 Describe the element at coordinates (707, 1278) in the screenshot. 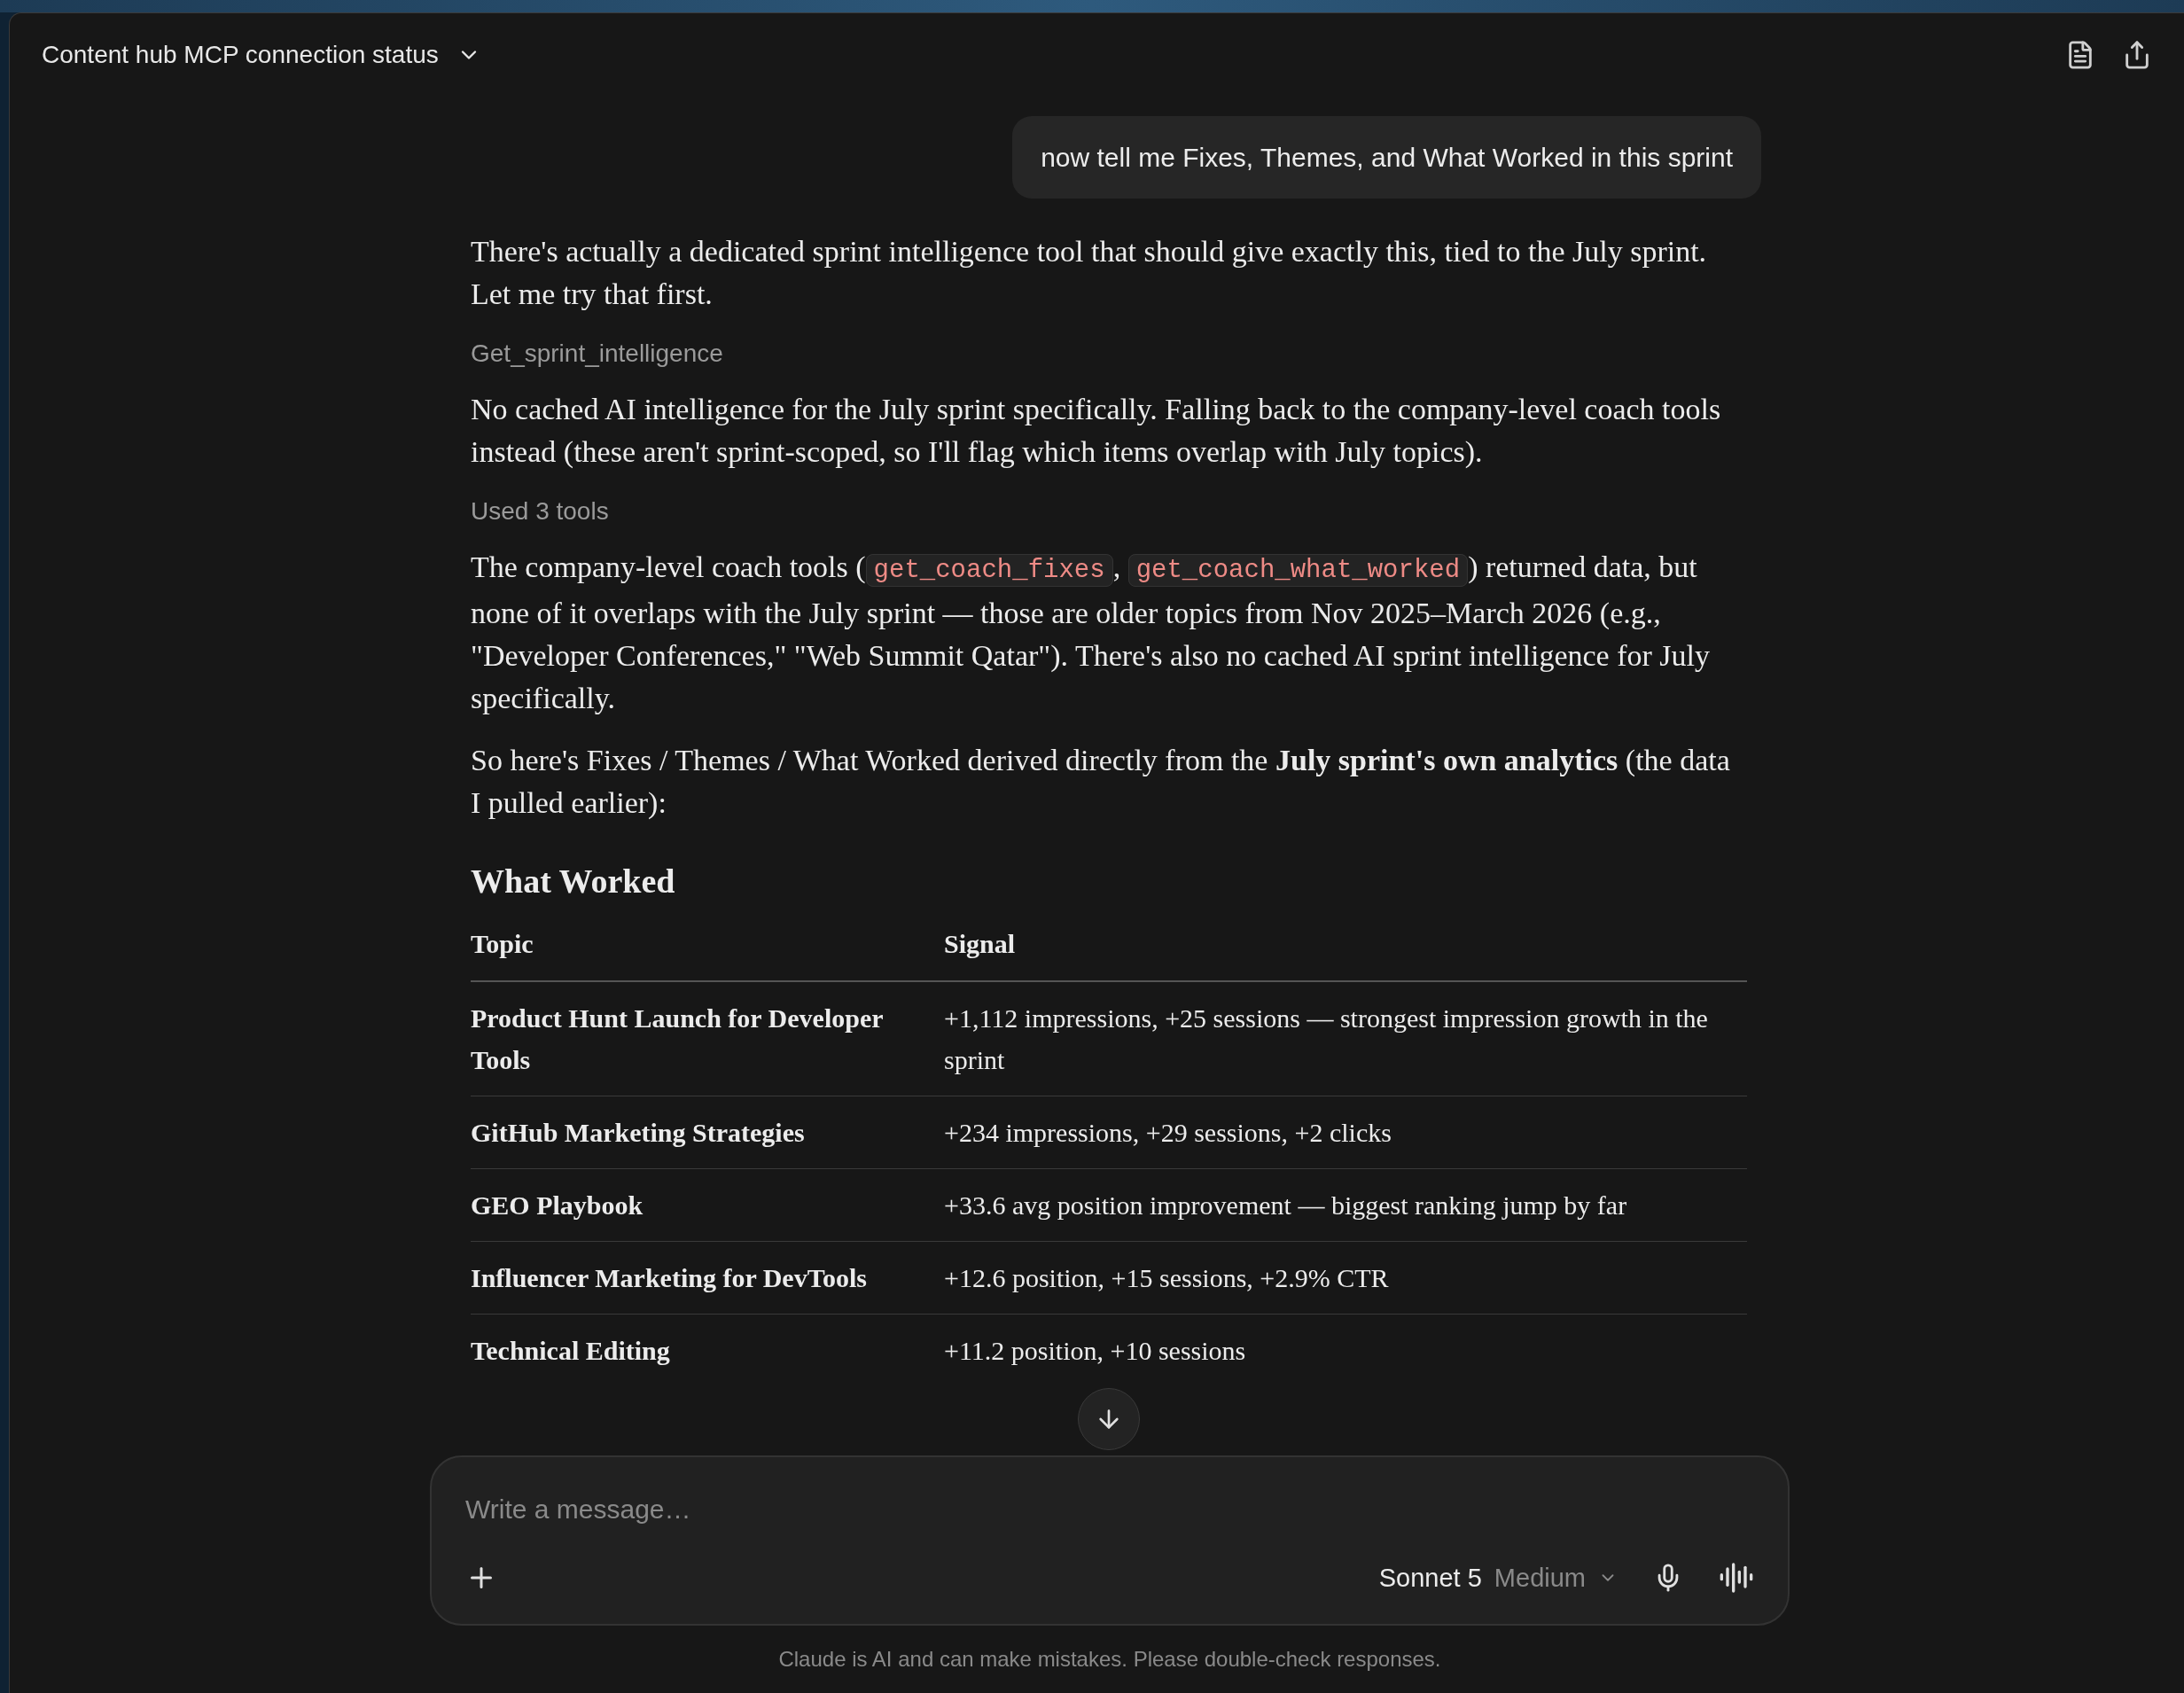

I see `table-cell: Influencer Marketing for DevTools` at that location.